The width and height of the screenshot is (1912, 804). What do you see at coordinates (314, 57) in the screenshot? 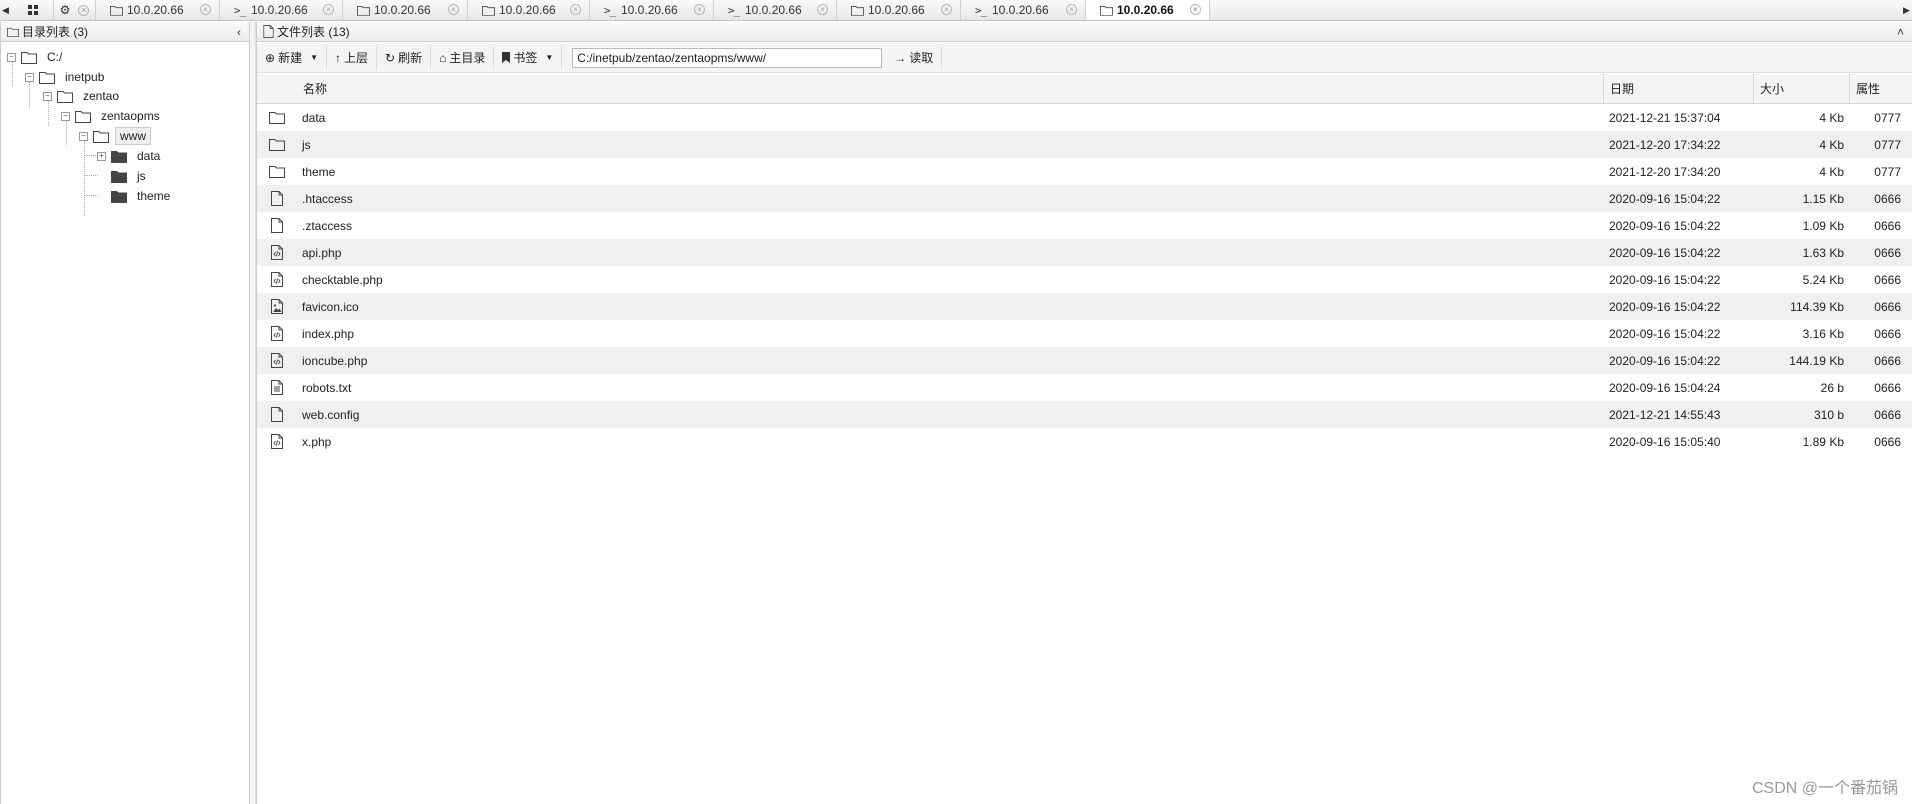
I see `caret-down-icon: ▼` at bounding box center [314, 57].